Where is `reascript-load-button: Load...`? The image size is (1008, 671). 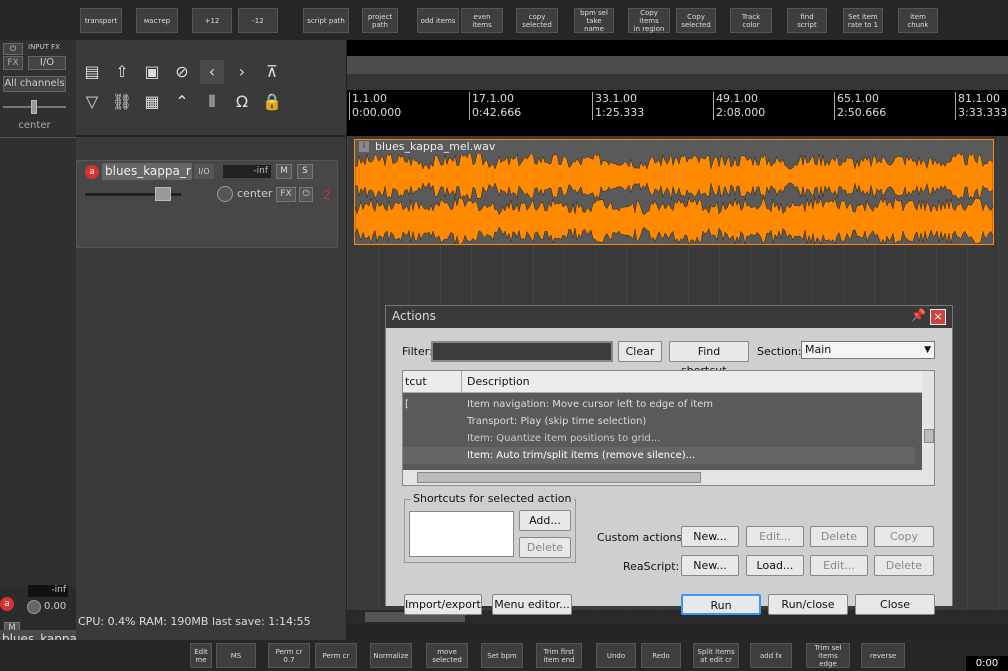
reascript-load-button: Load... is located at coordinates (775, 565).